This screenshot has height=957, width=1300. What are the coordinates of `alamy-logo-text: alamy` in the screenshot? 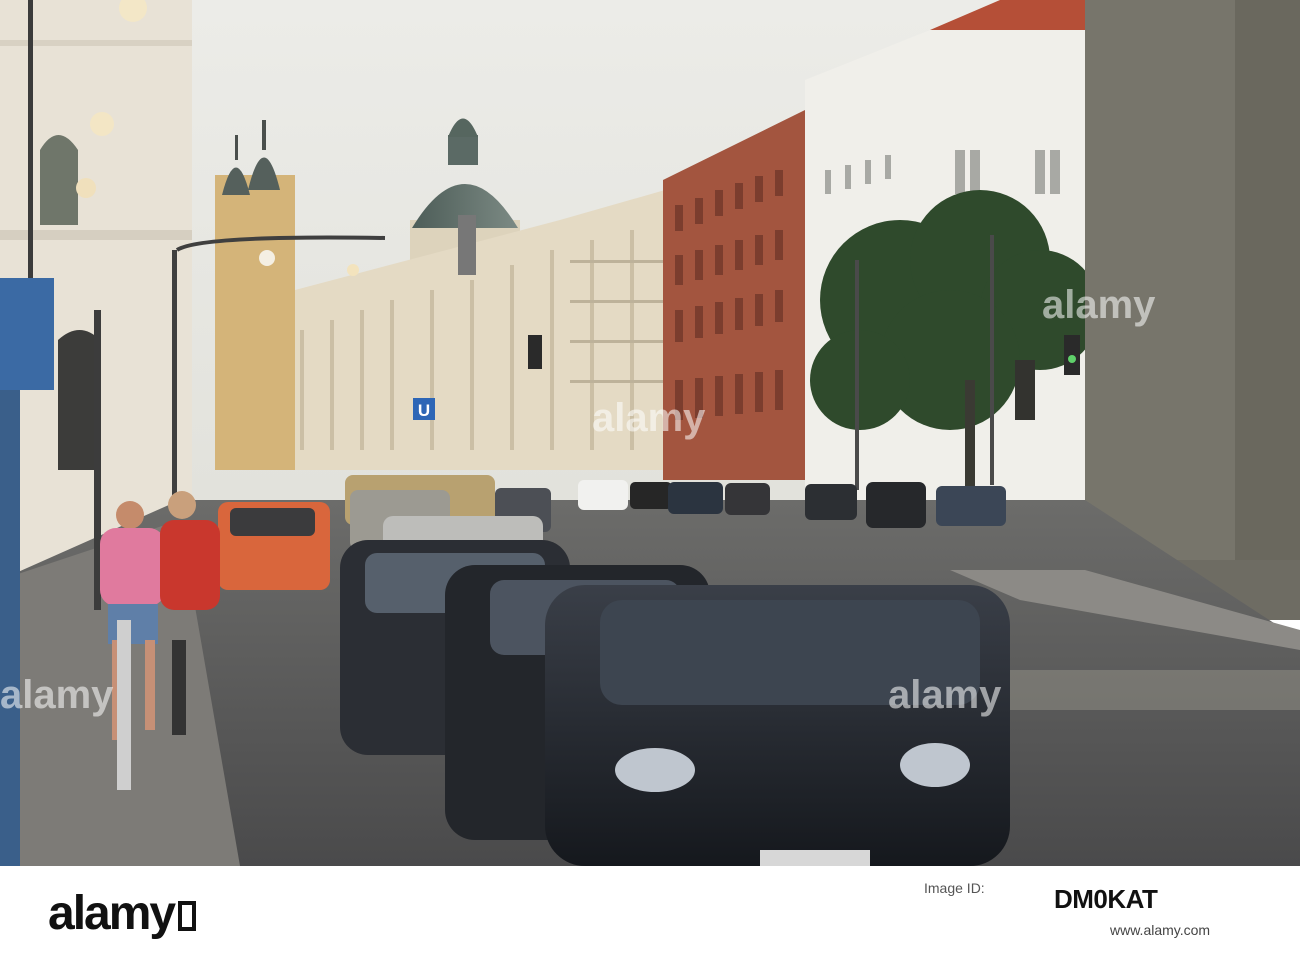 It's located at (112, 913).